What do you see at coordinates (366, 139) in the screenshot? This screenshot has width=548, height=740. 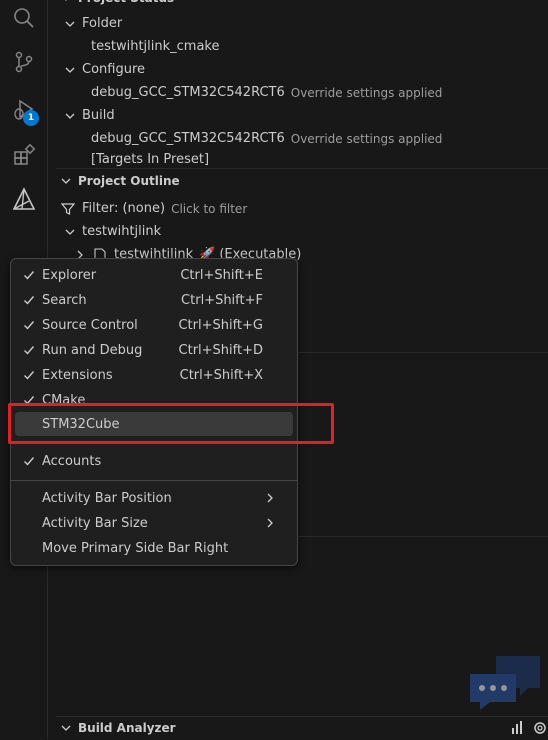 I see `build-note: Override settings applied` at bounding box center [366, 139].